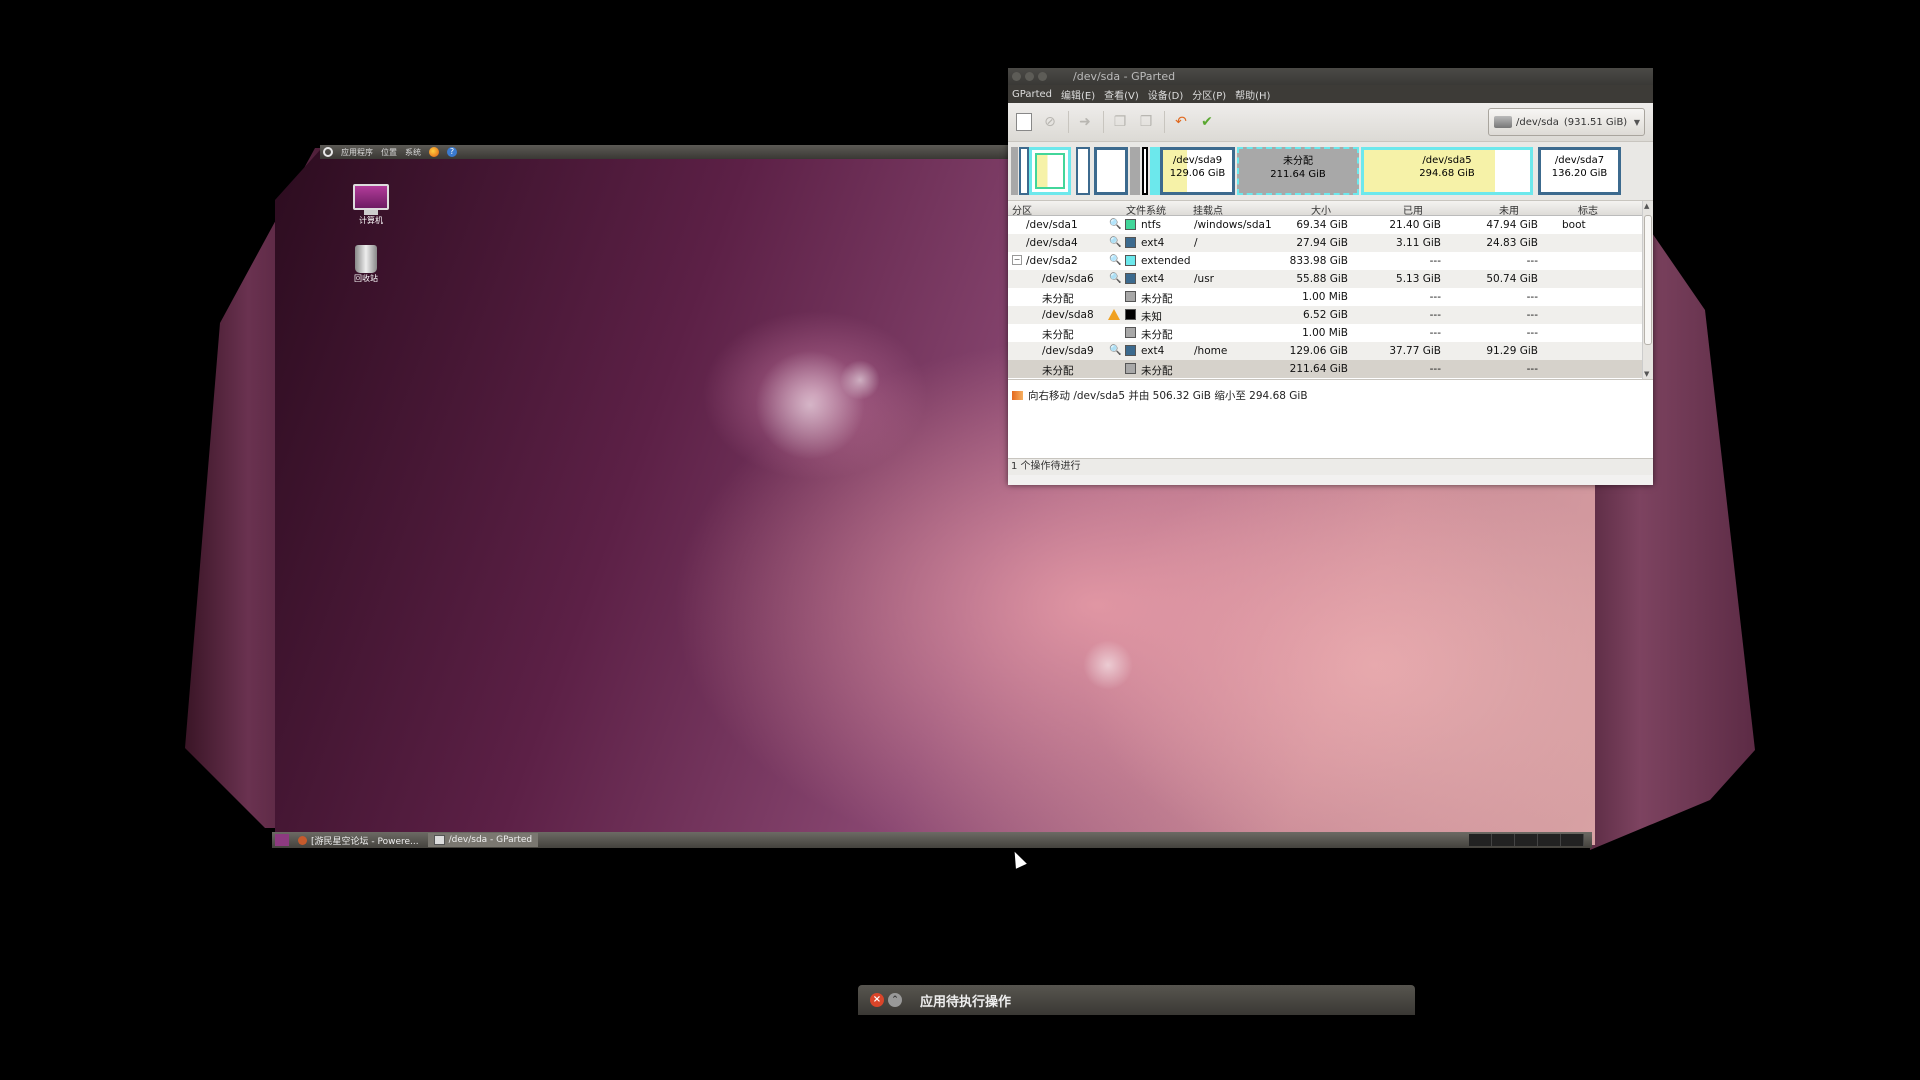  What do you see at coordinates (1330, 122) in the screenshot?
I see `toolbar: ⊘ ➜ ❐ ❒ ↶ ✔ /dev/sda (931.51 GiB) ▼` at bounding box center [1330, 122].